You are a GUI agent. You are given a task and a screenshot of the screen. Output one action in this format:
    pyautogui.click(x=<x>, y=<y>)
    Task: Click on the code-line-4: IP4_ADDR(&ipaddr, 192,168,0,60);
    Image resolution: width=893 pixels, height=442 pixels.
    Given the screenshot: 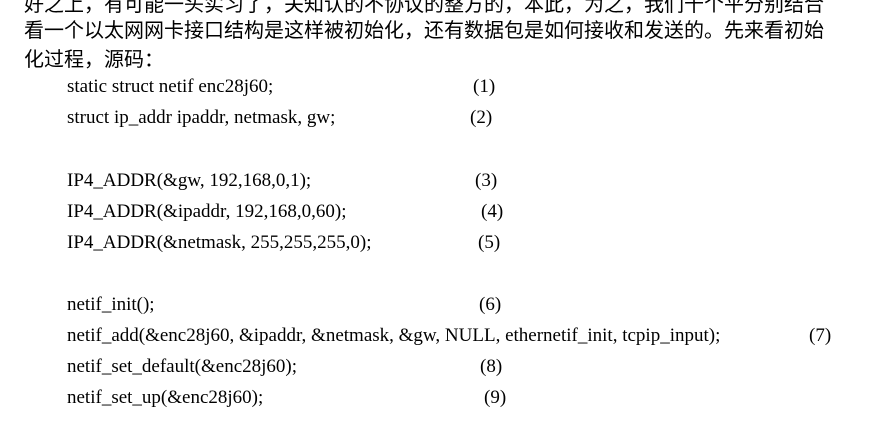 What is the action you would take?
    pyautogui.click(x=207, y=211)
    